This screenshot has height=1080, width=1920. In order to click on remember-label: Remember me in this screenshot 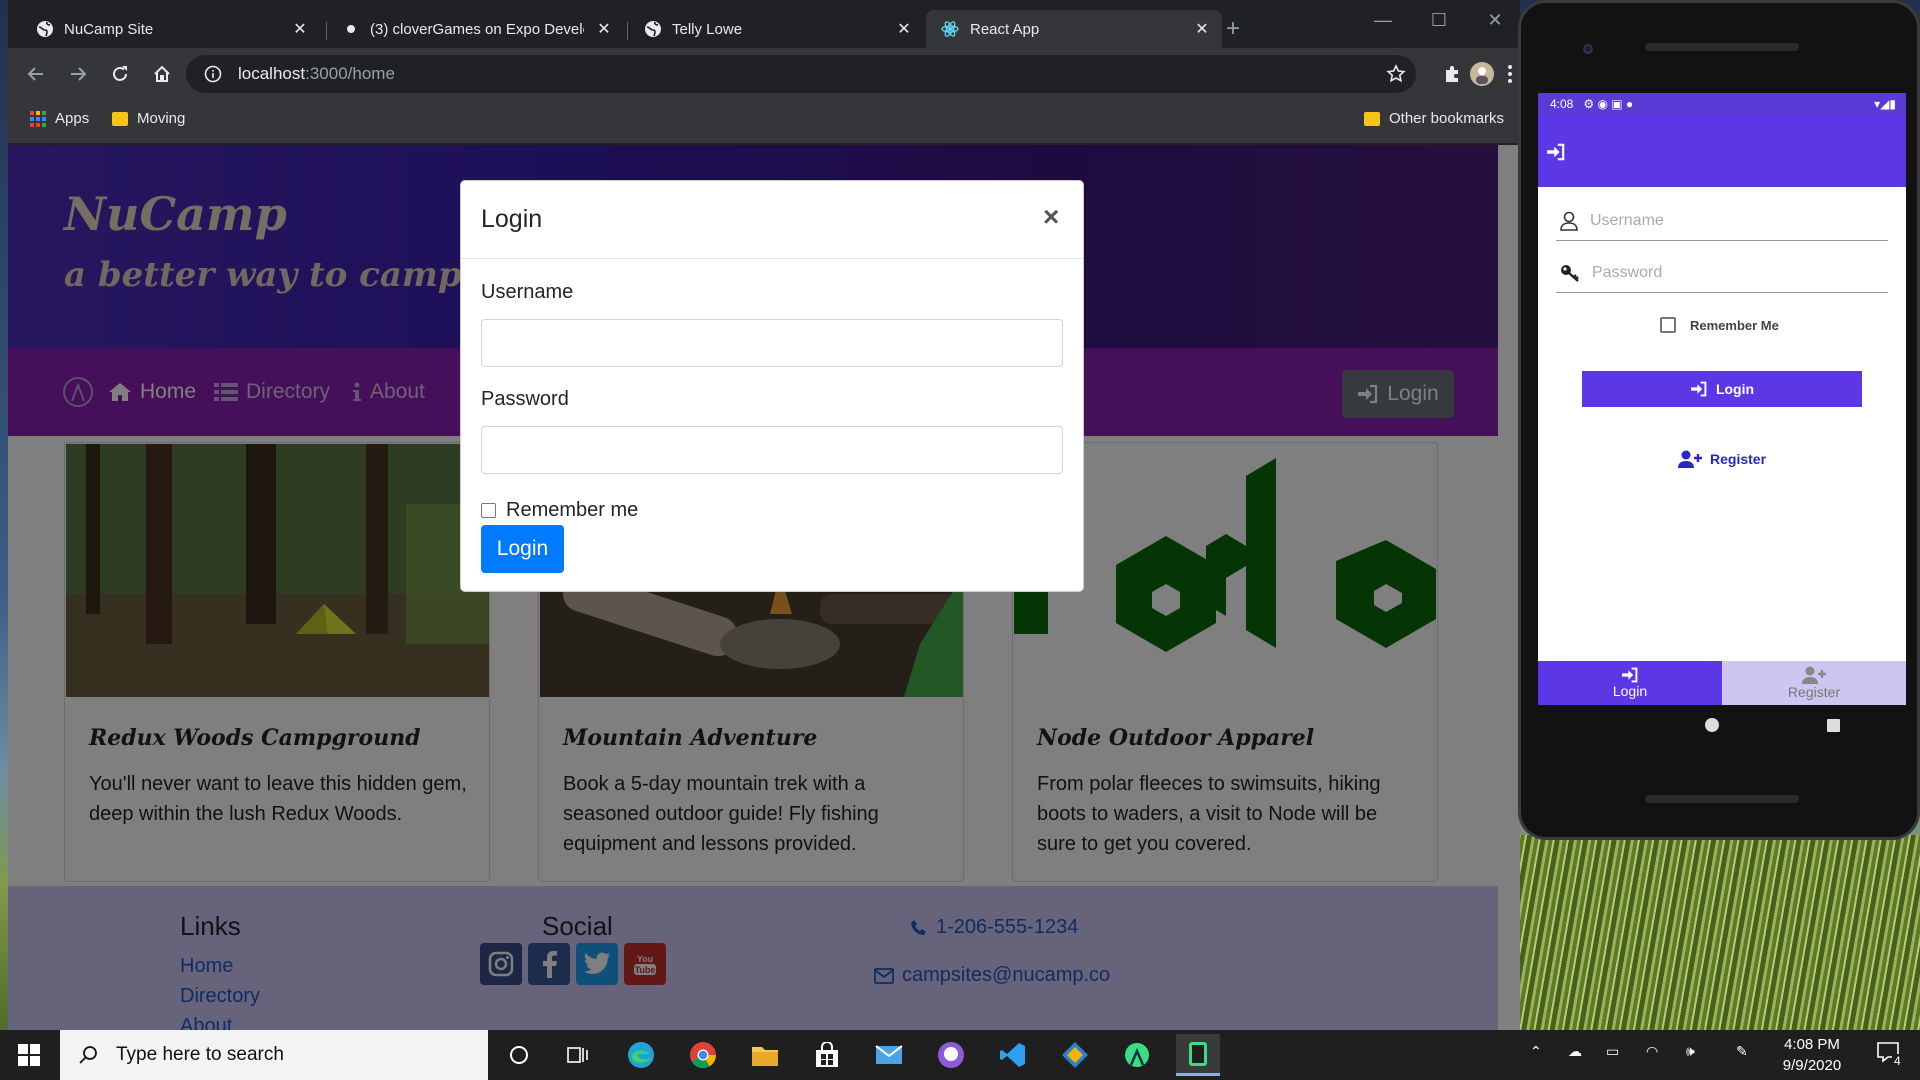, I will do `click(572, 510)`.